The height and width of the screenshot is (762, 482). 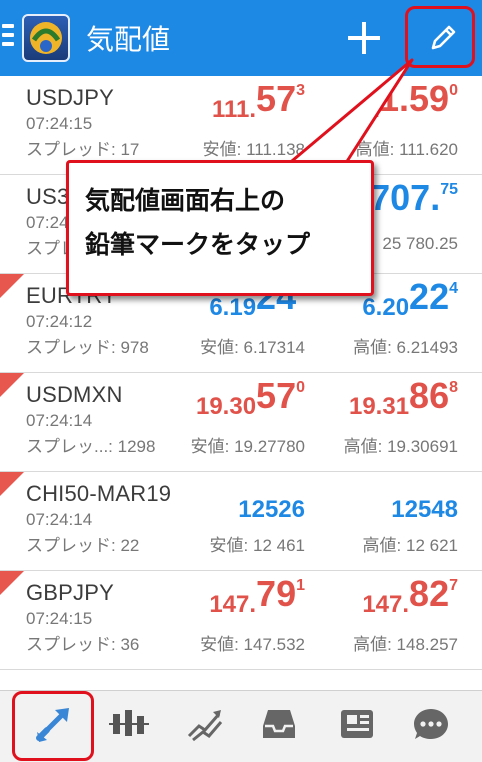 I want to click on ask-price-prefix: 6.20, so click(x=386, y=307).